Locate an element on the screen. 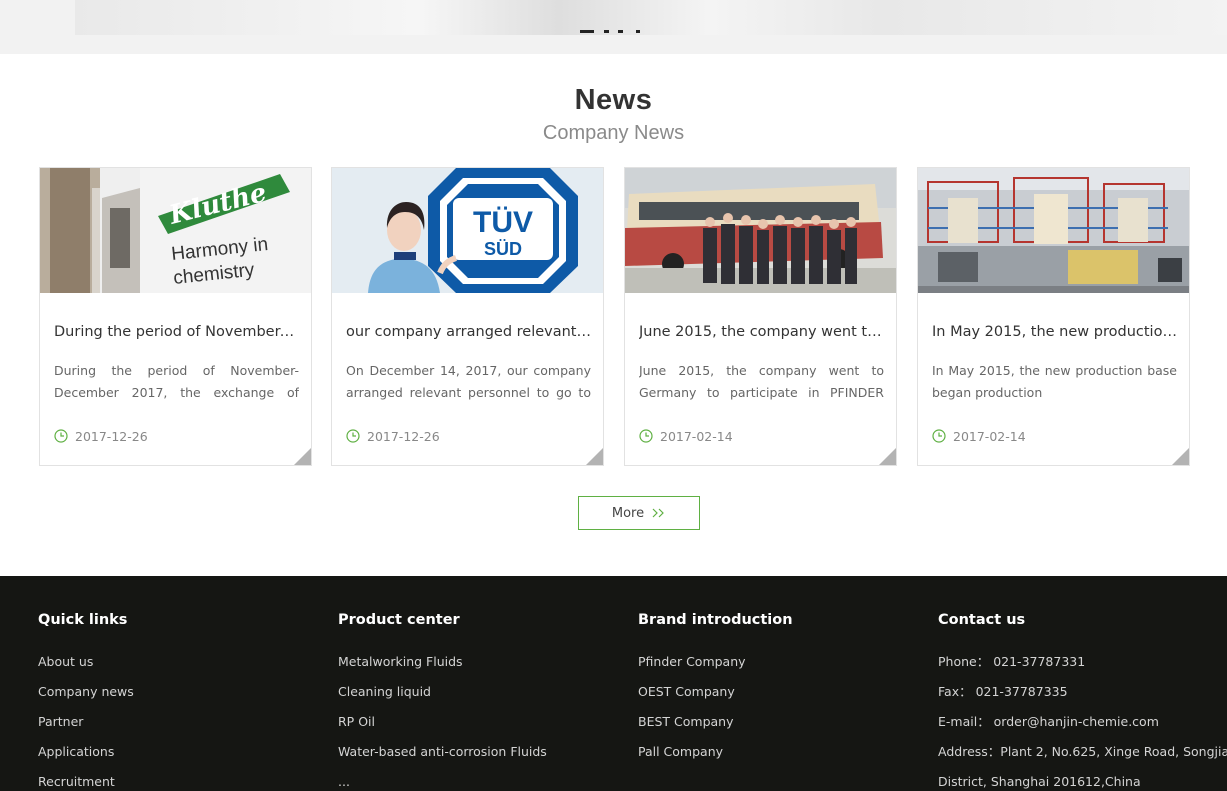 The image size is (1227, 791). more-button-label: More is located at coordinates (628, 513).